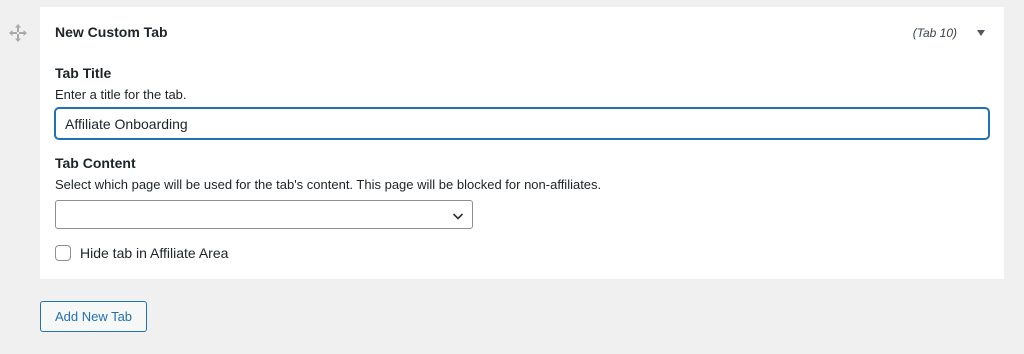 This screenshot has height=354, width=1024. Describe the element at coordinates (18, 33) in the screenshot. I see `move-arrows-icon` at that location.